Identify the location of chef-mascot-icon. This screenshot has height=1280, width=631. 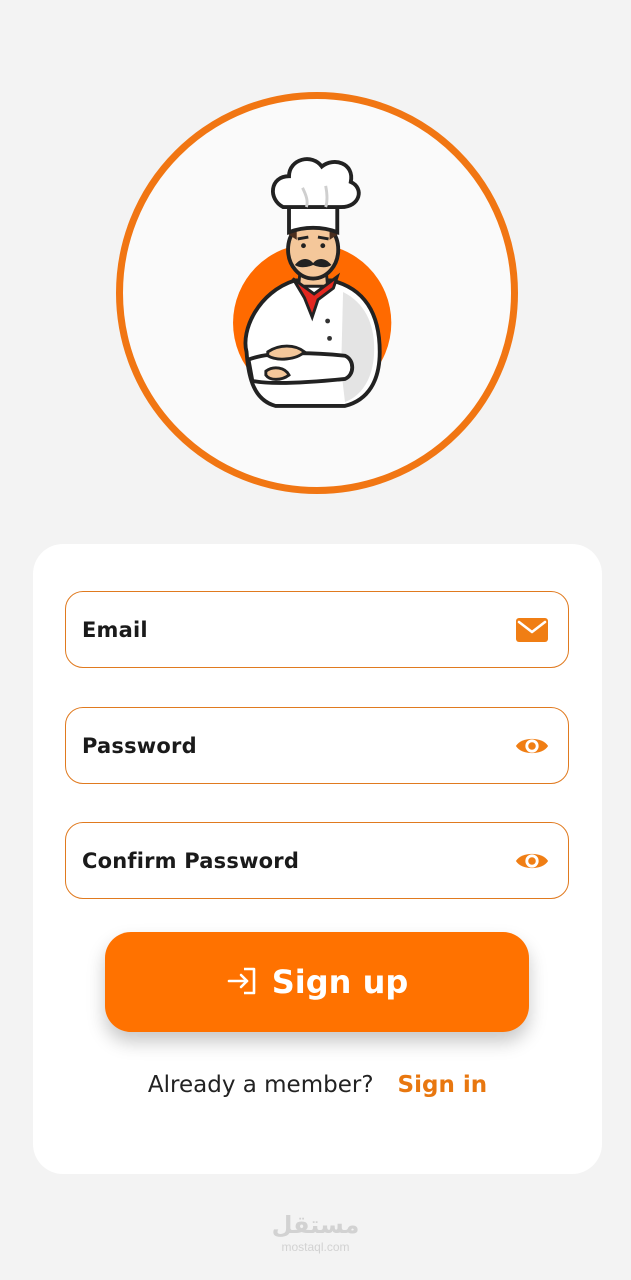
(312, 282).